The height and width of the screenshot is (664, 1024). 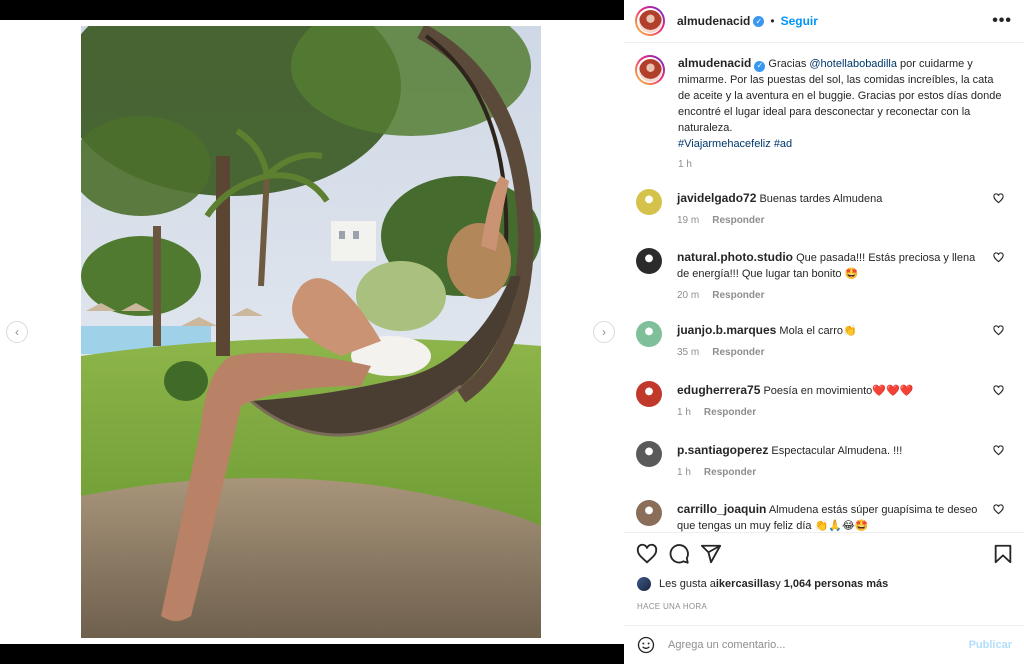 What do you see at coordinates (646, 645) in the screenshot?
I see `emoji-icon` at bounding box center [646, 645].